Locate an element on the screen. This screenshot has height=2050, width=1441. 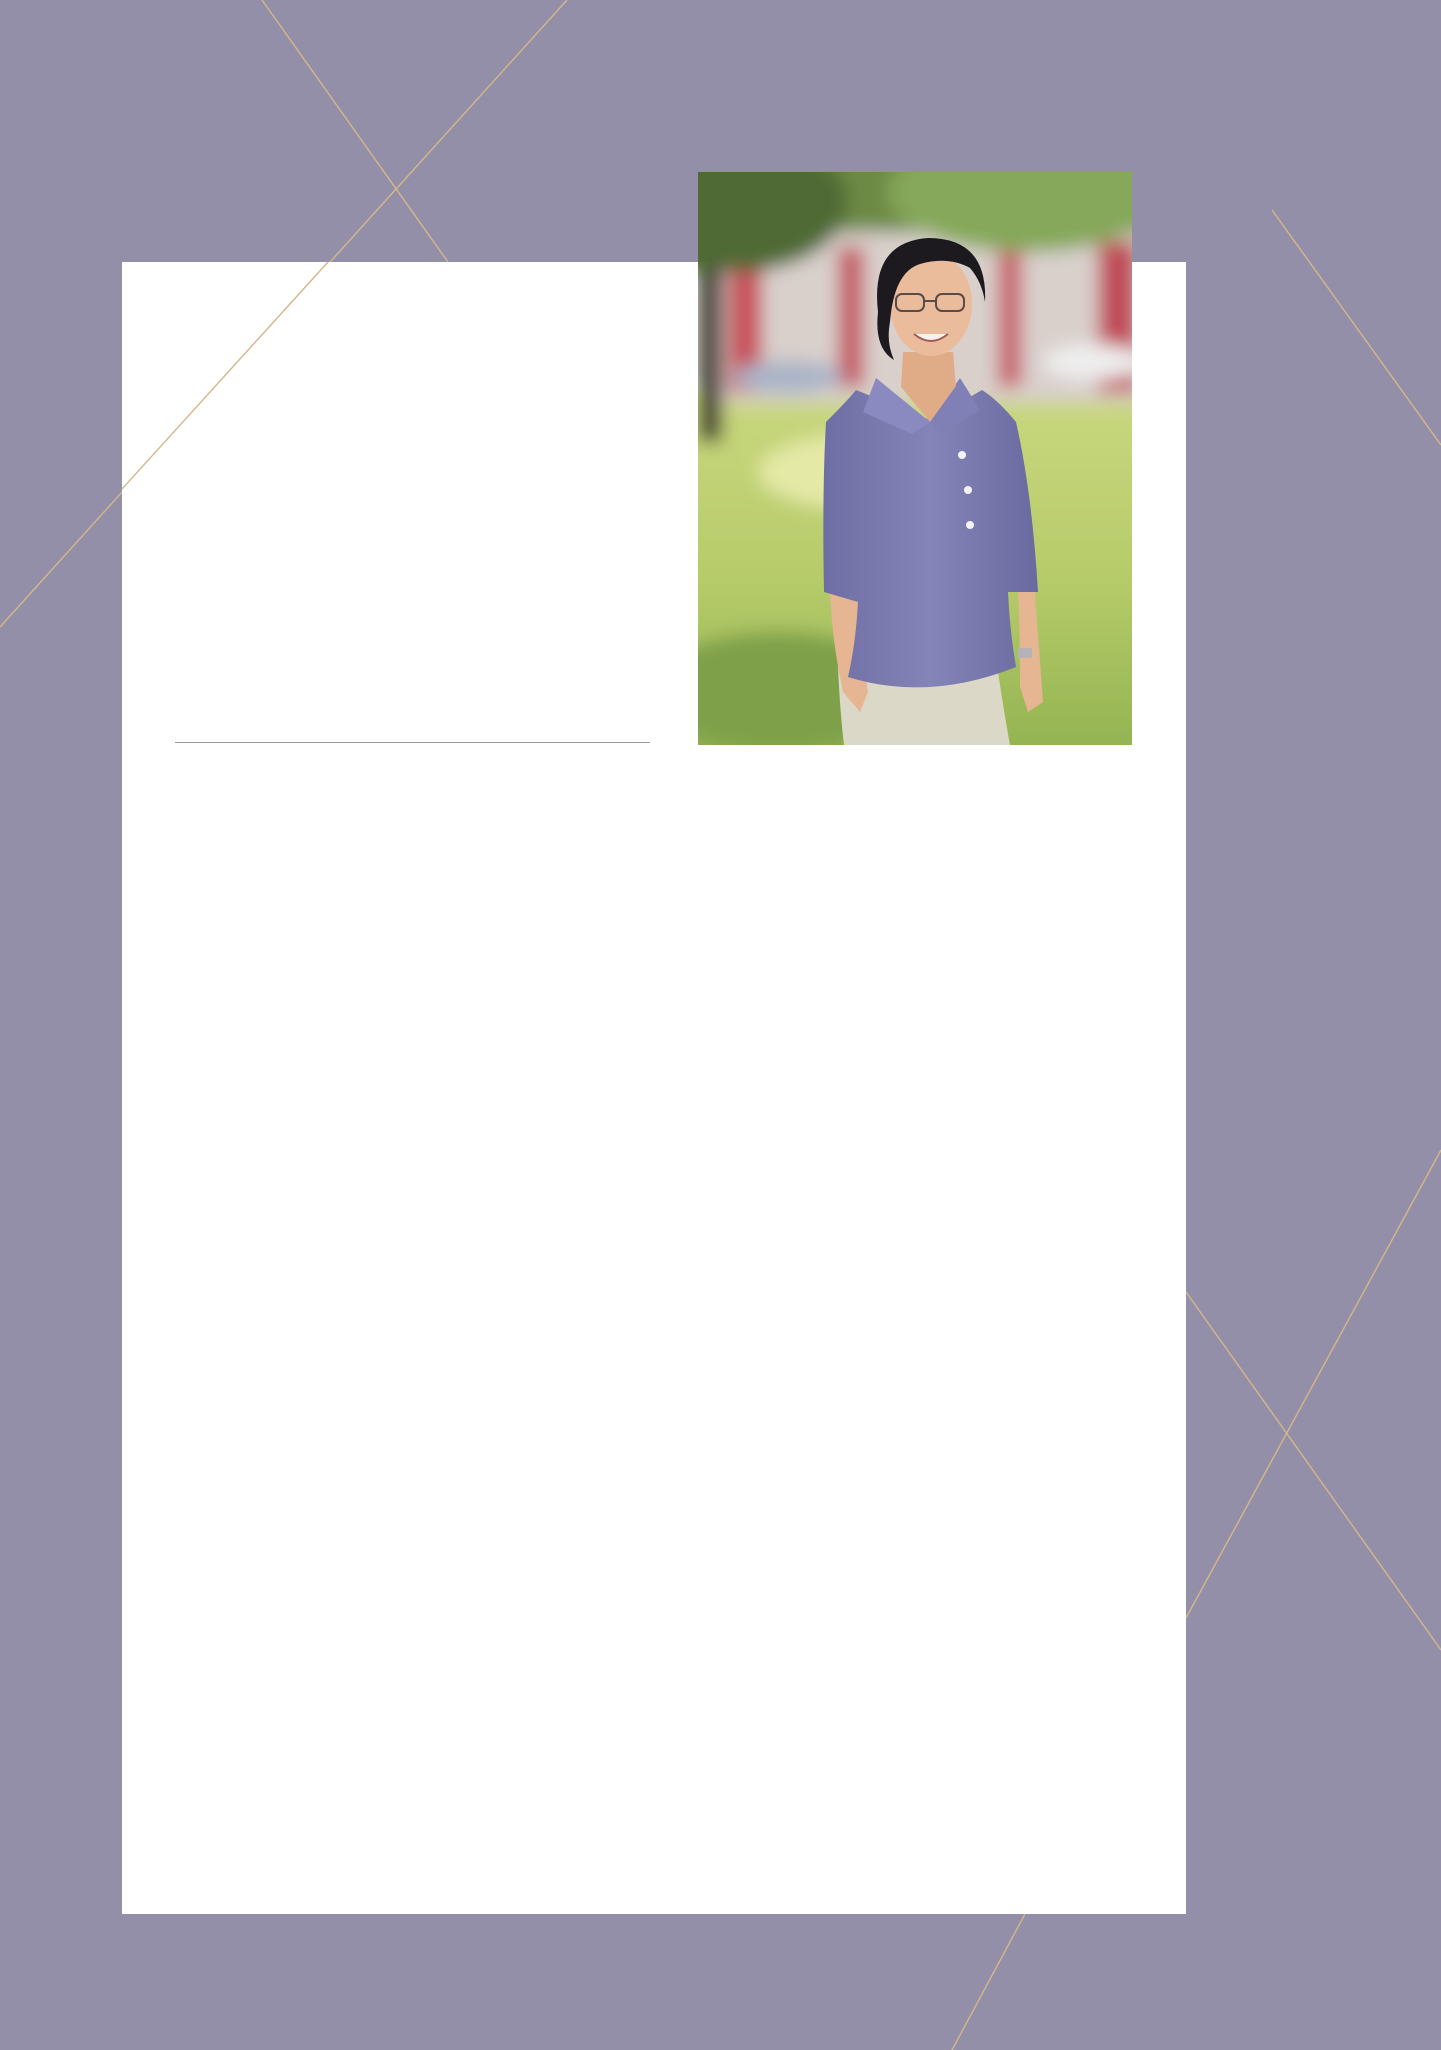
portrait-photo is located at coordinates (915, 458).